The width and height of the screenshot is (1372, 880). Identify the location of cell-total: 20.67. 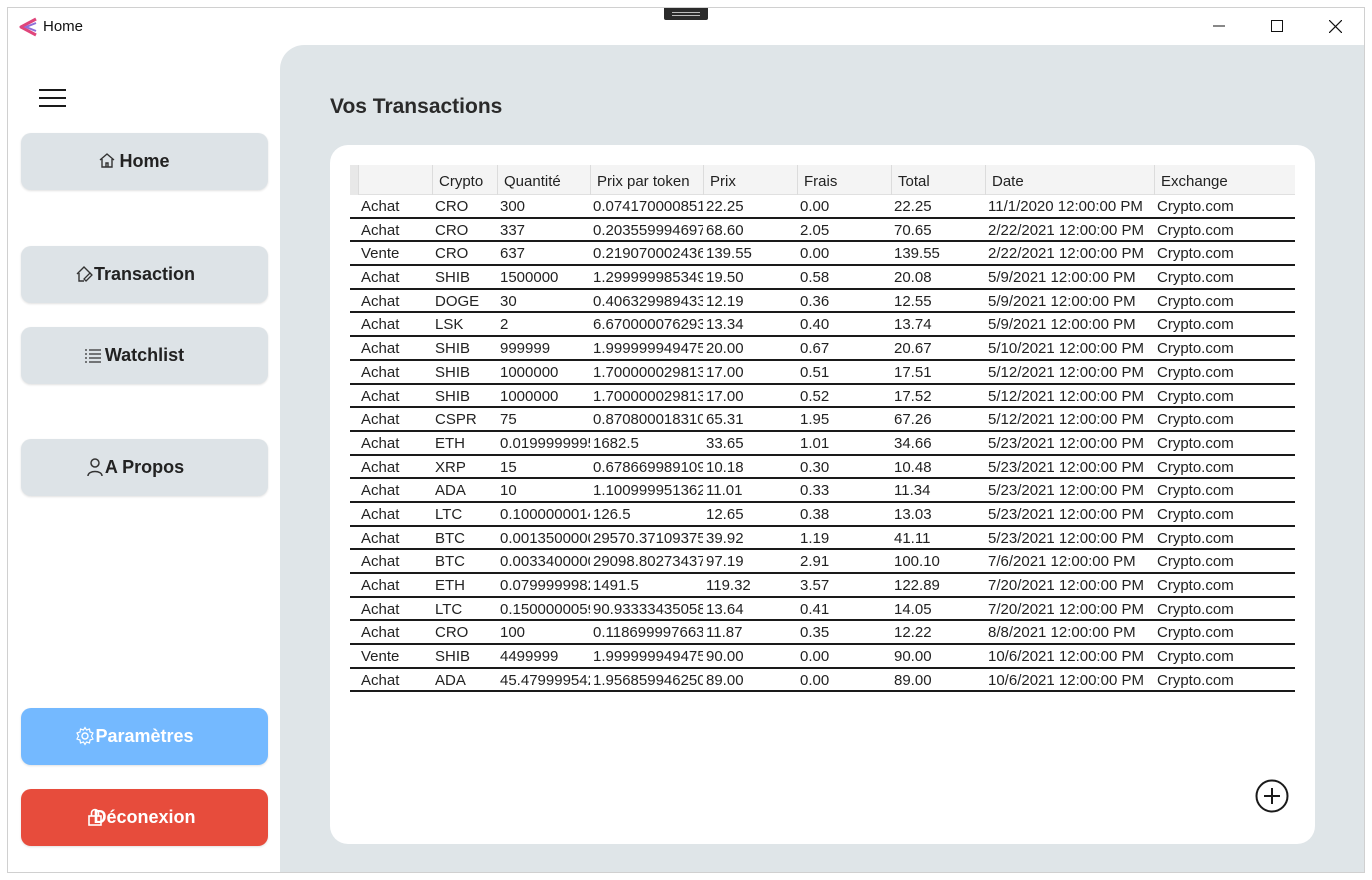
(913, 349).